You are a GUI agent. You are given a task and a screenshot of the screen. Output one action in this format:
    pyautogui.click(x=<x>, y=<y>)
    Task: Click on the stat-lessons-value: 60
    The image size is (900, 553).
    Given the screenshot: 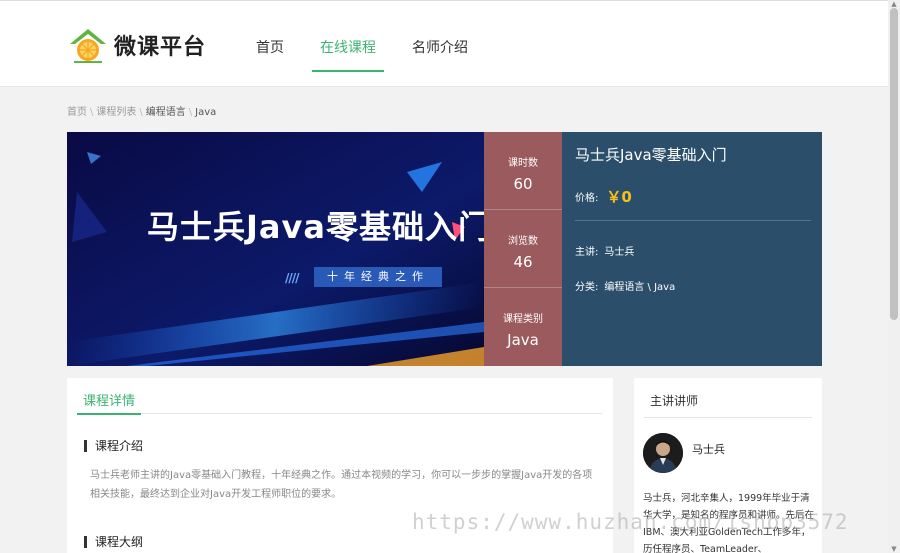 What is the action you would take?
    pyautogui.click(x=523, y=184)
    